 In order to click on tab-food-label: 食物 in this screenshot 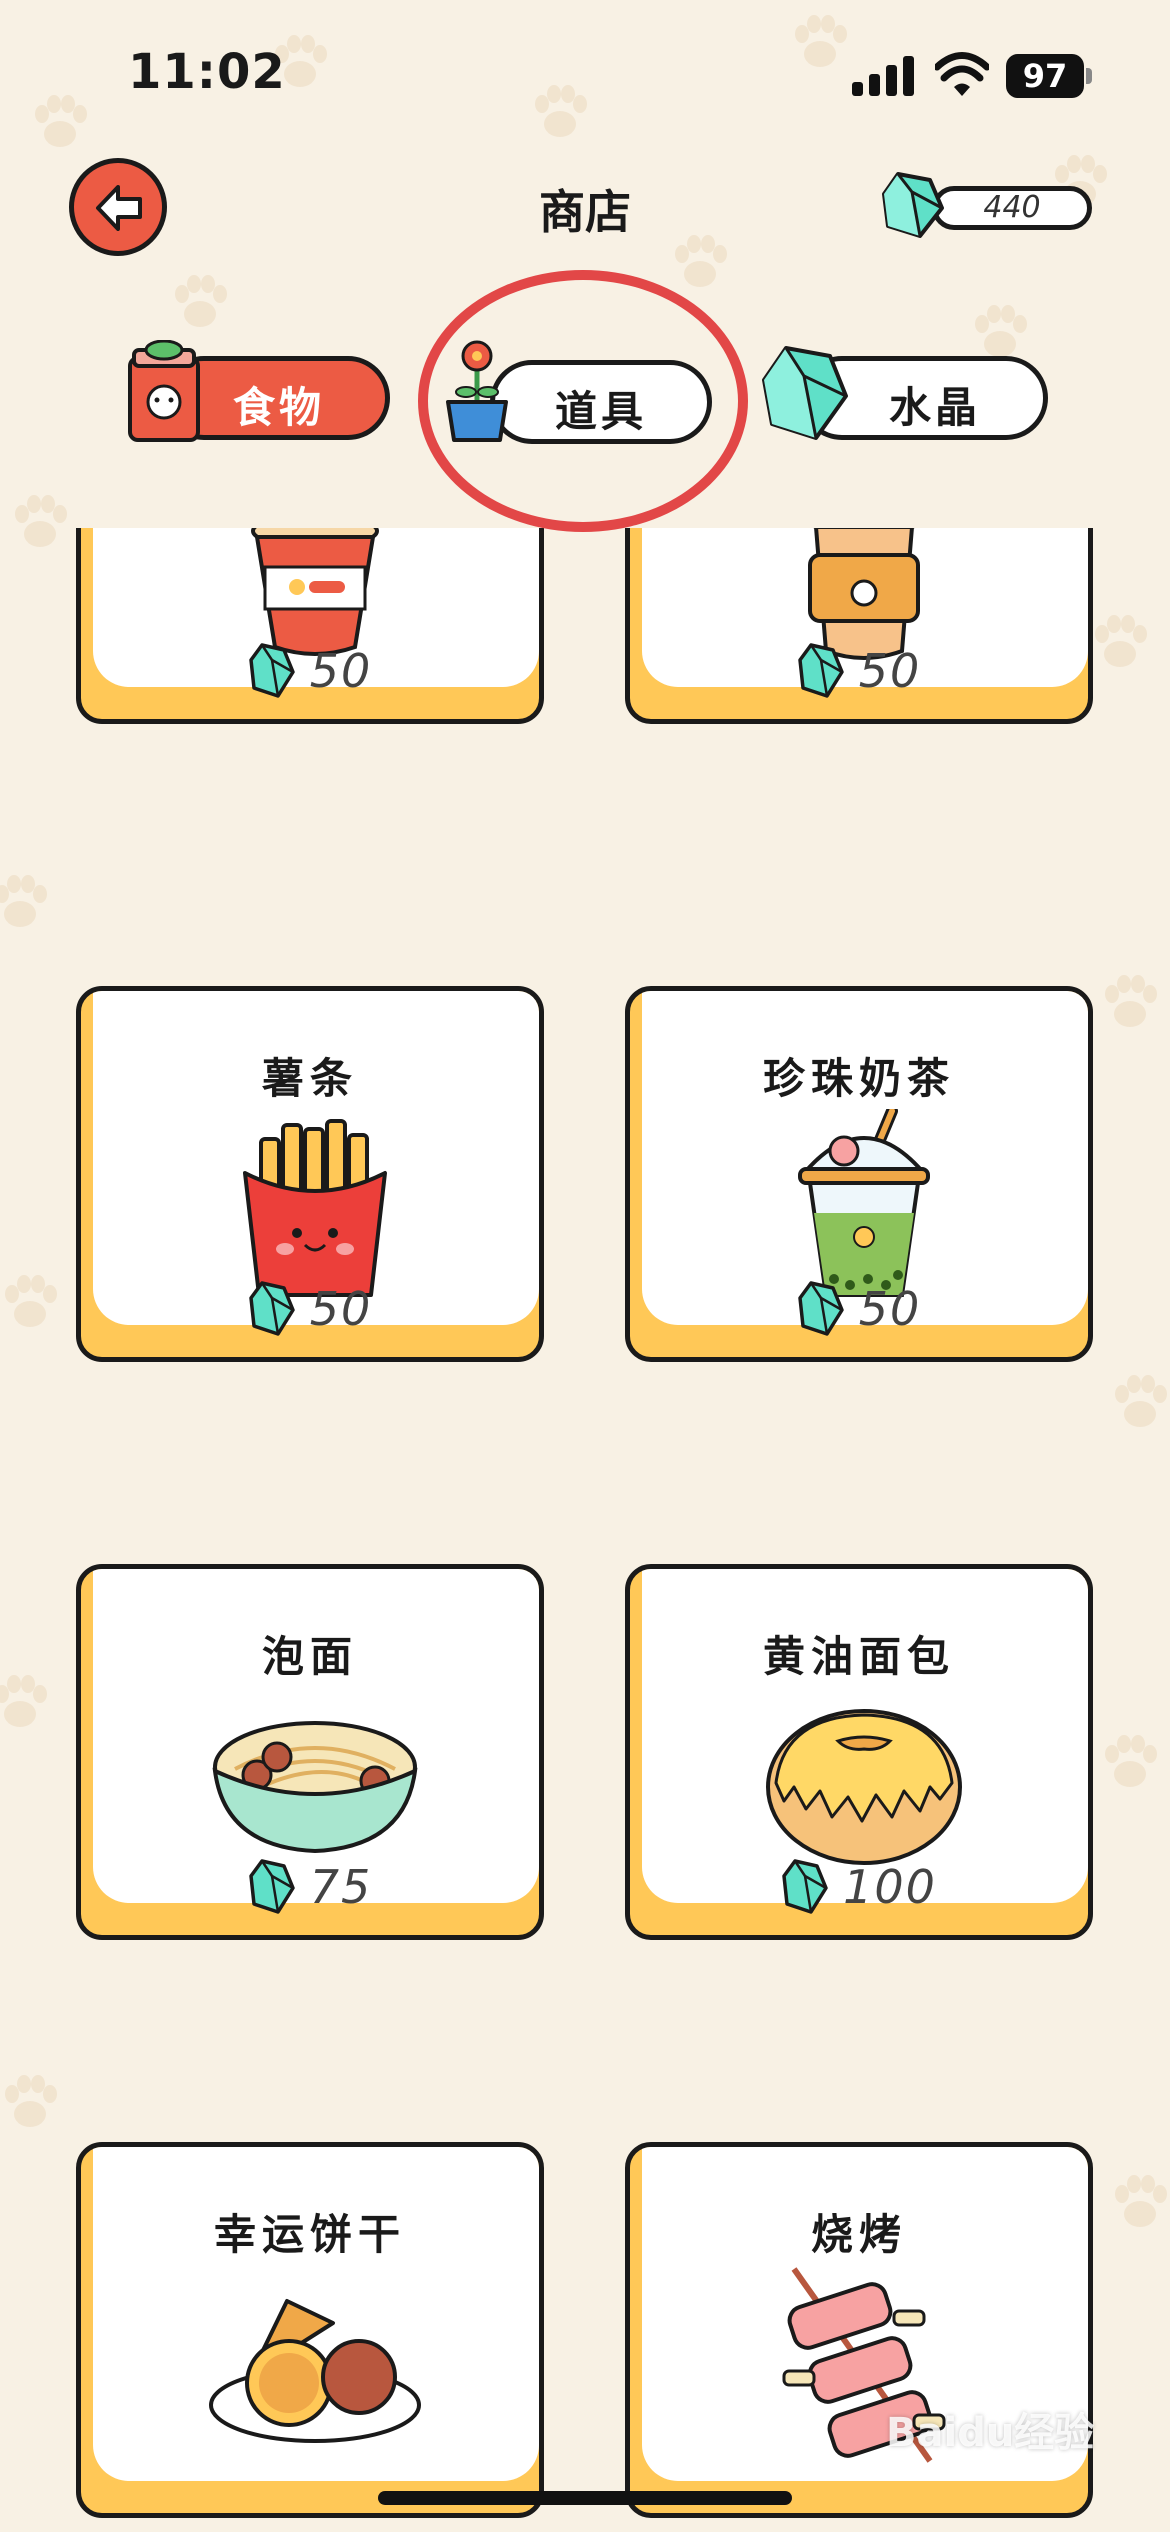, I will do `click(279, 407)`.